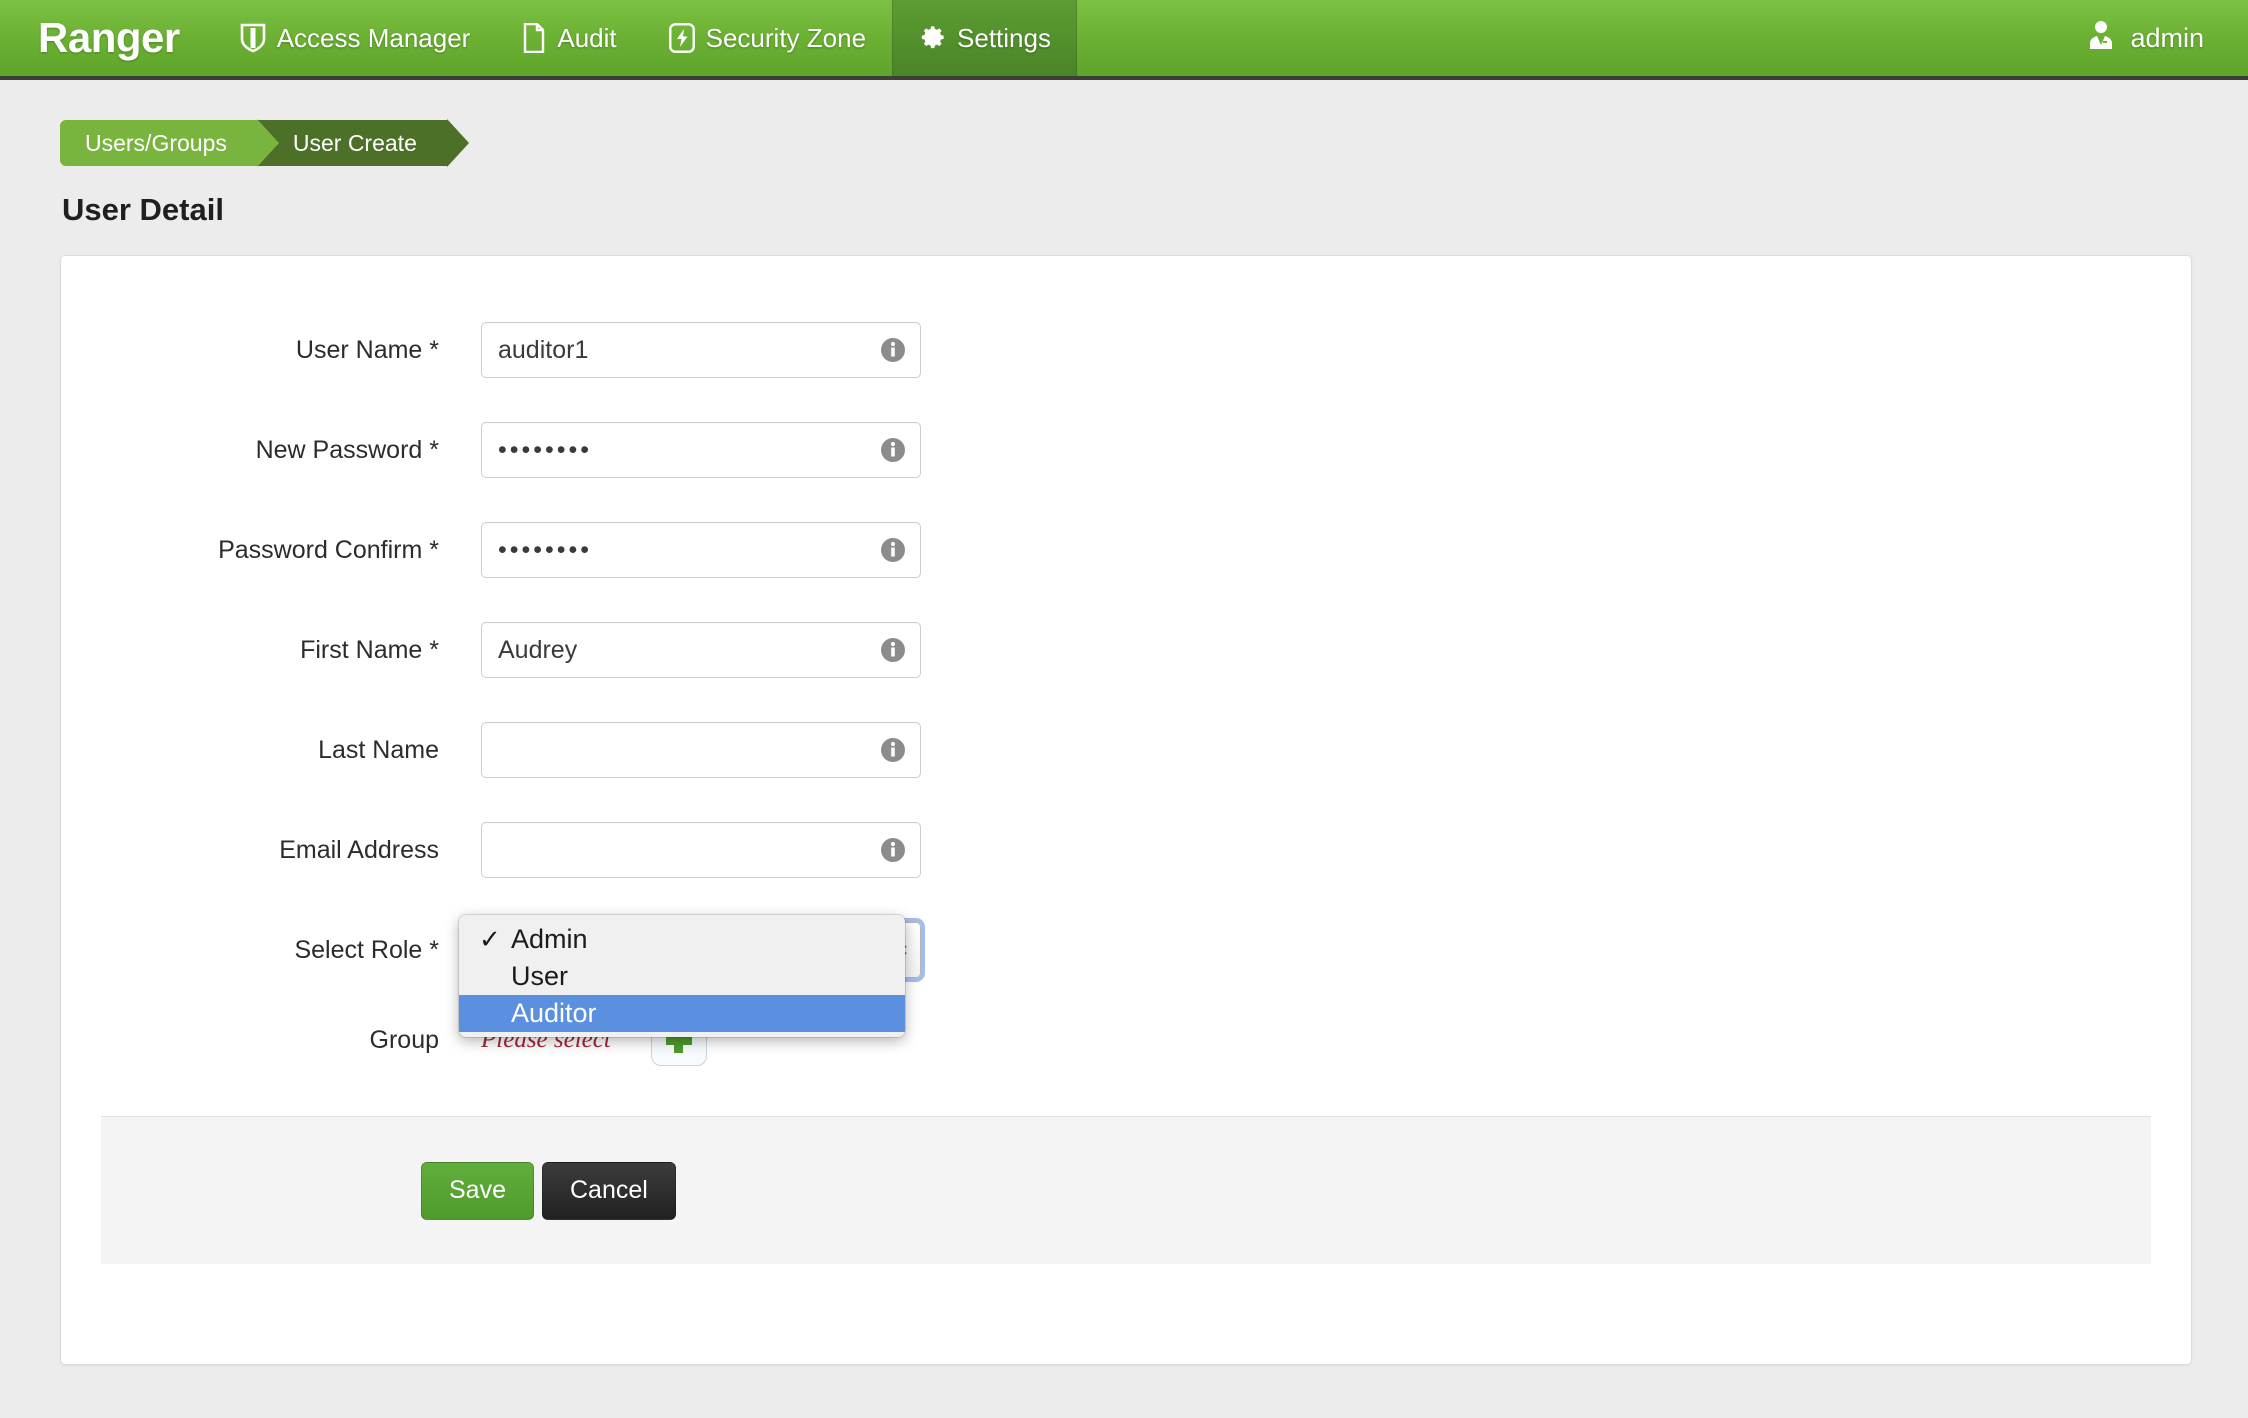 The height and width of the screenshot is (1418, 2248). Describe the element at coordinates (1004, 37) in the screenshot. I see `nav-label-settings: Settings` at that location.